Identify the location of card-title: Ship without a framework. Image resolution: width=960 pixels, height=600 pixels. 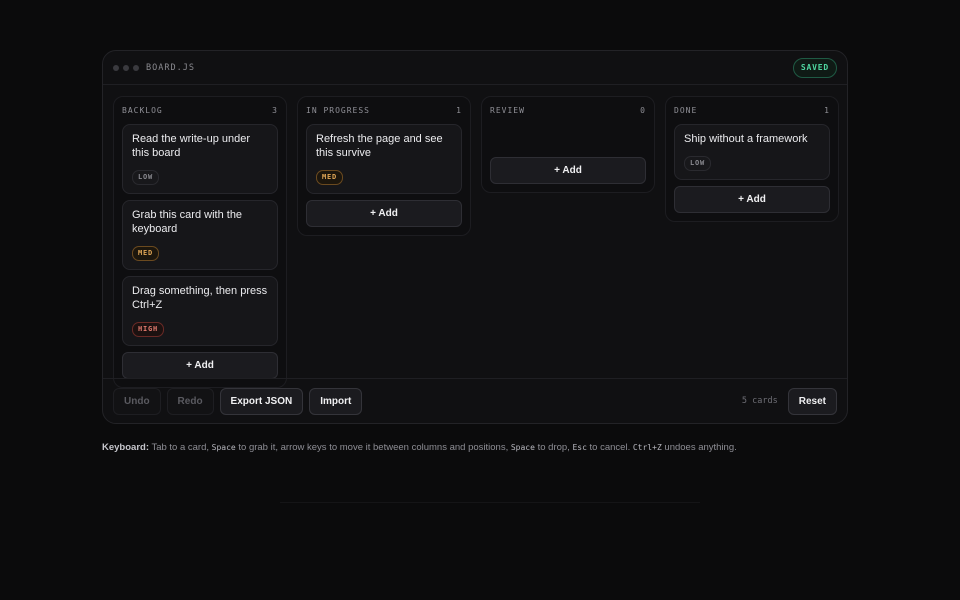
(746, 139).